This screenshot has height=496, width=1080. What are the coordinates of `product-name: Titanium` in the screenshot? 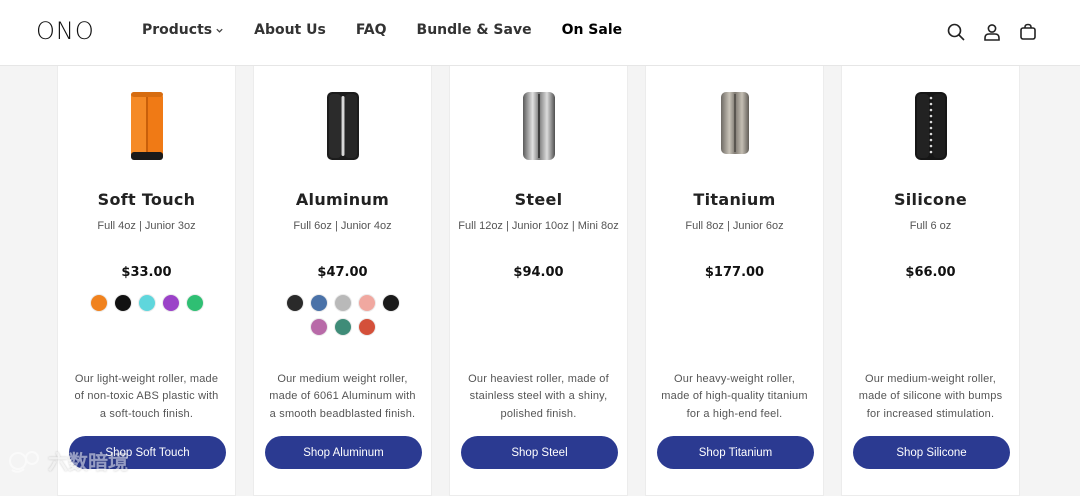 It's located at (734, 199).